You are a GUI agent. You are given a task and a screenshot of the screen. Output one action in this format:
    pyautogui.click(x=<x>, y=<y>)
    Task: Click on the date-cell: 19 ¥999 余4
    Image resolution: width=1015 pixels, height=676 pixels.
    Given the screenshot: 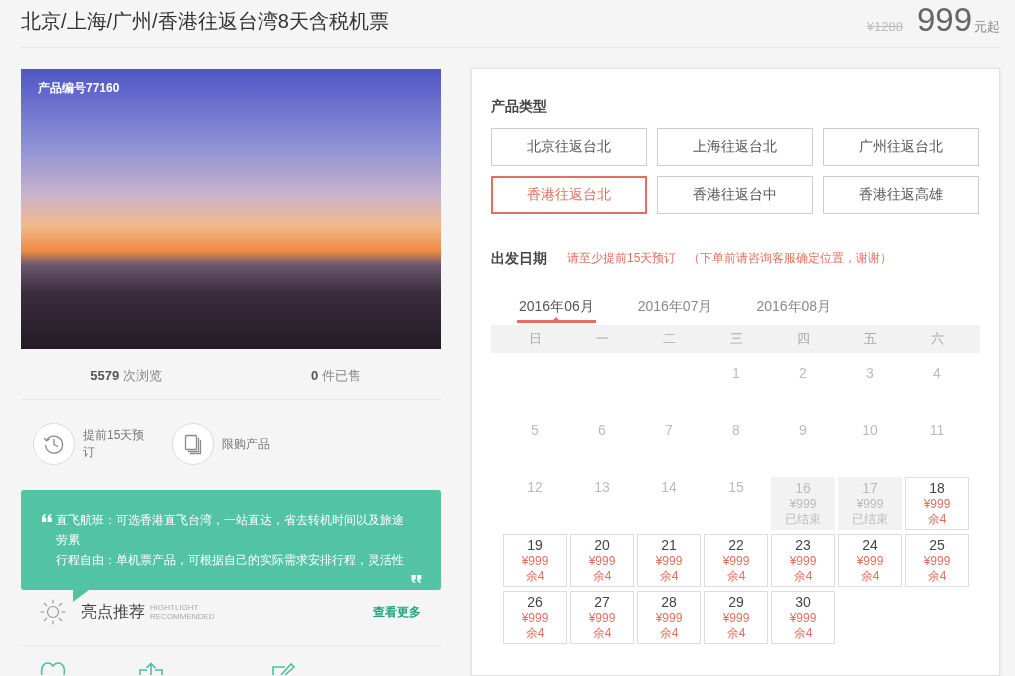 What is the action you would take?
    pyautogui.click(x=535, y=560)
    